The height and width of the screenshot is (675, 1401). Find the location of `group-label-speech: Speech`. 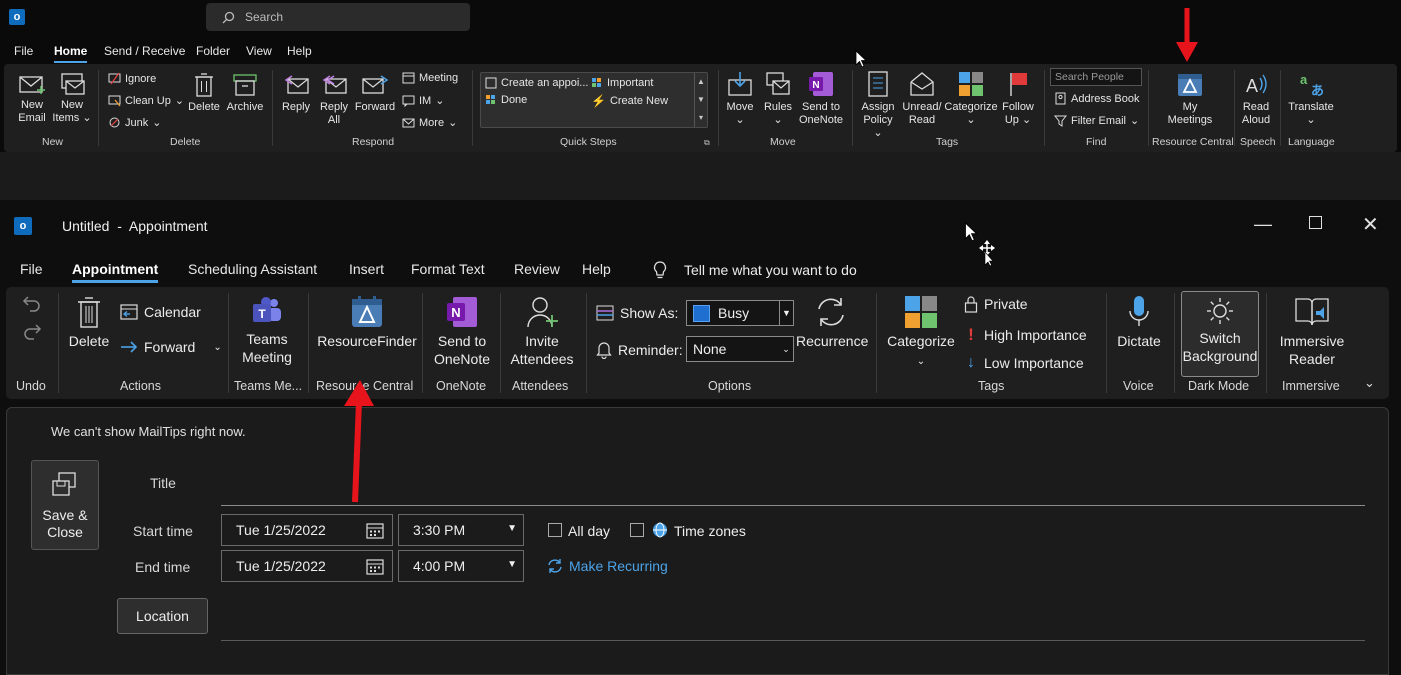

group-label-speech: Speech is located at coordinates (1258, 142).